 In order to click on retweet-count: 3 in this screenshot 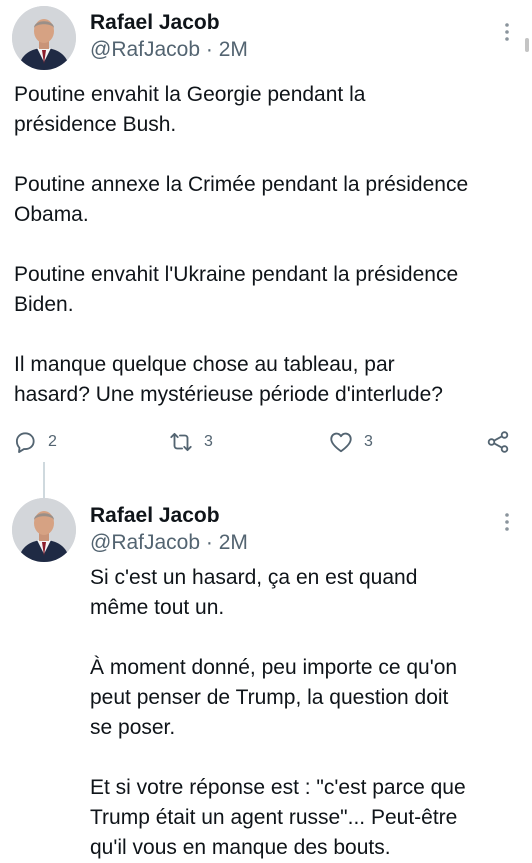, I will do `click(208, 441)`.